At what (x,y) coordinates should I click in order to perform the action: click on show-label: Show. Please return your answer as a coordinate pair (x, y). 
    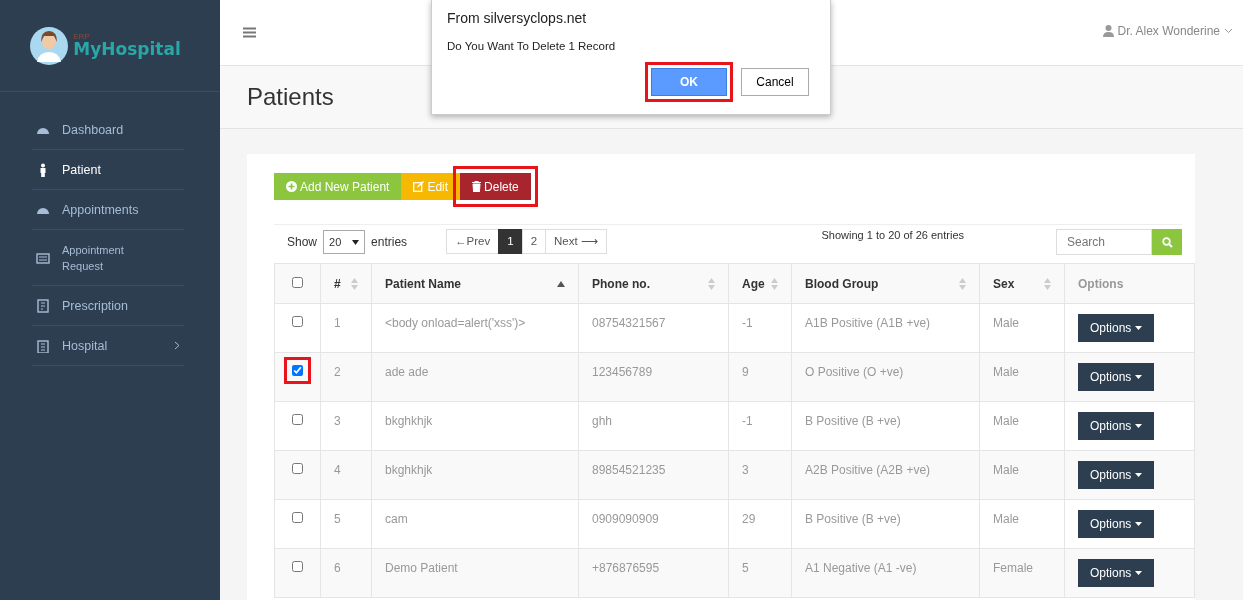
    Looking at the image, I should click on (302, 242).